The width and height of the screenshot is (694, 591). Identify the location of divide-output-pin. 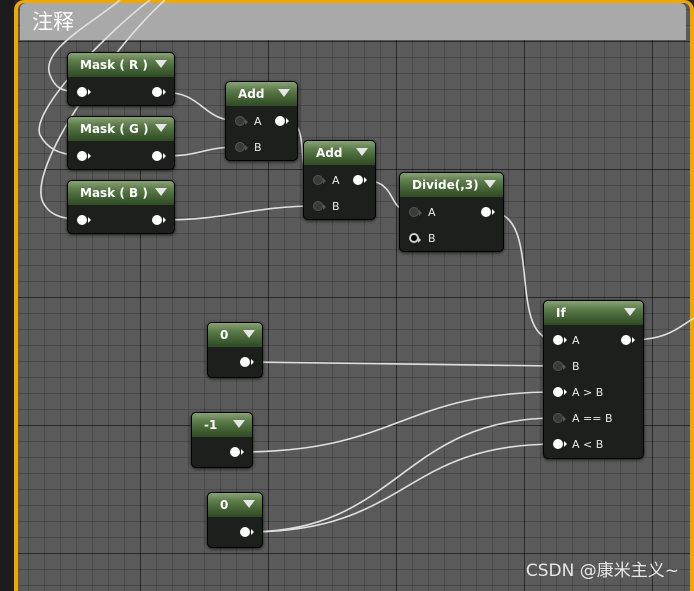
(488, 212).